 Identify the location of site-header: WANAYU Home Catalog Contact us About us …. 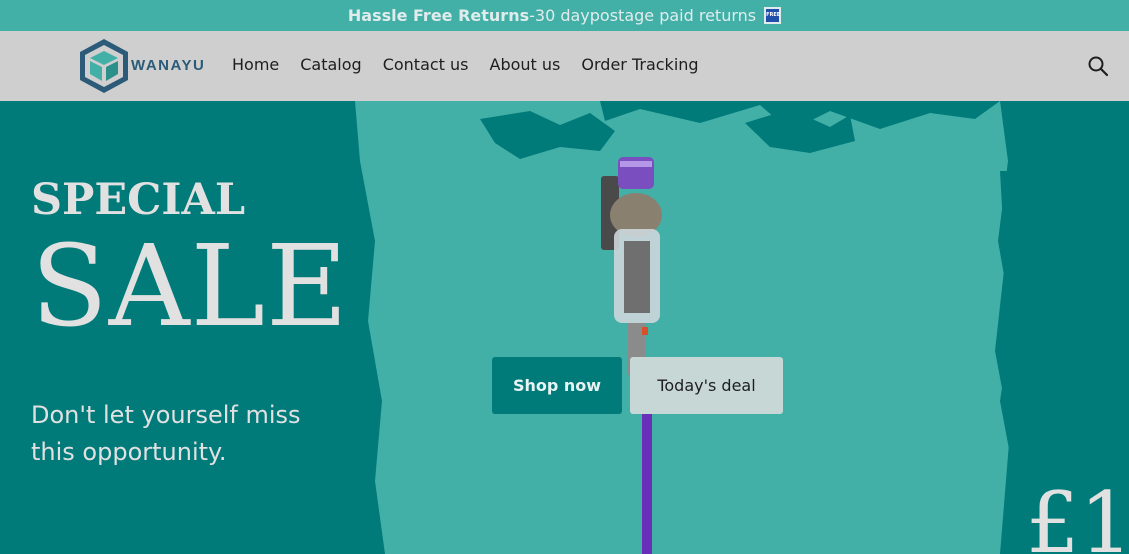
(564, 66).